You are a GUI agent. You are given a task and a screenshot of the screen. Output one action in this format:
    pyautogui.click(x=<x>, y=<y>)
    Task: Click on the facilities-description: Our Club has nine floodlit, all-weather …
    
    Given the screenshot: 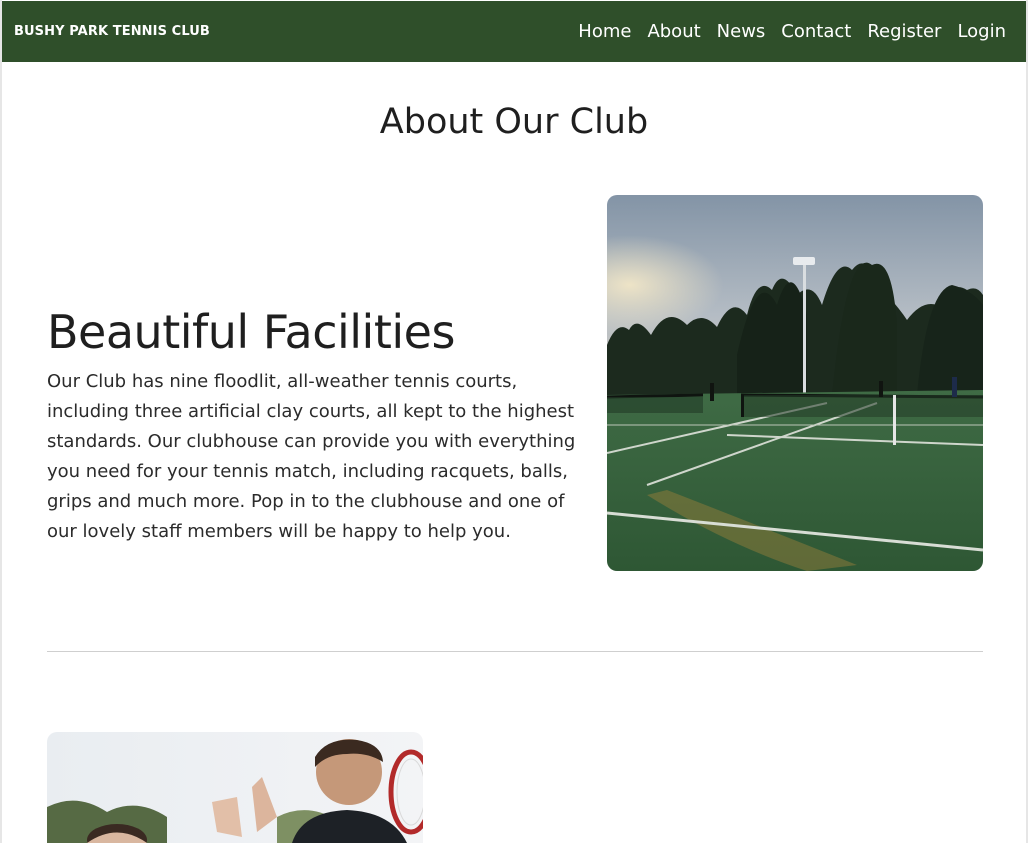 What is the action you would take?
    pyautogui.click(x=311, y=456)
    